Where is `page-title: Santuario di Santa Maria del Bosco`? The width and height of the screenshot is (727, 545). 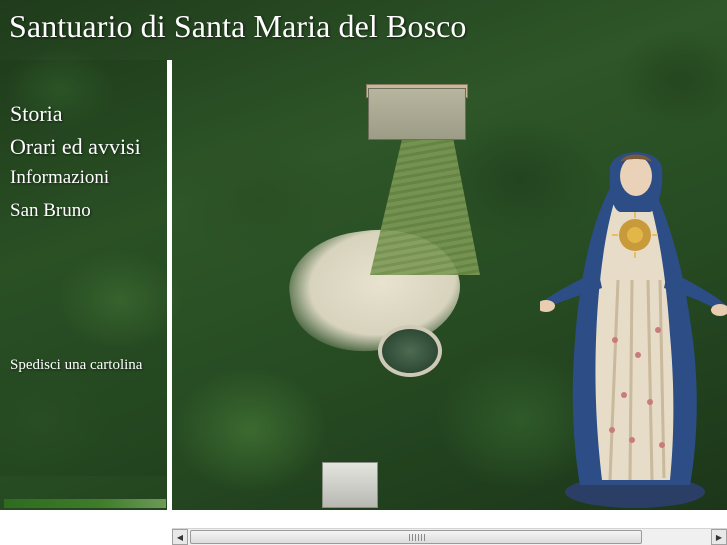
page-title: Santuario di Santa Maria del Bosco is located at coordinates (238, 26).